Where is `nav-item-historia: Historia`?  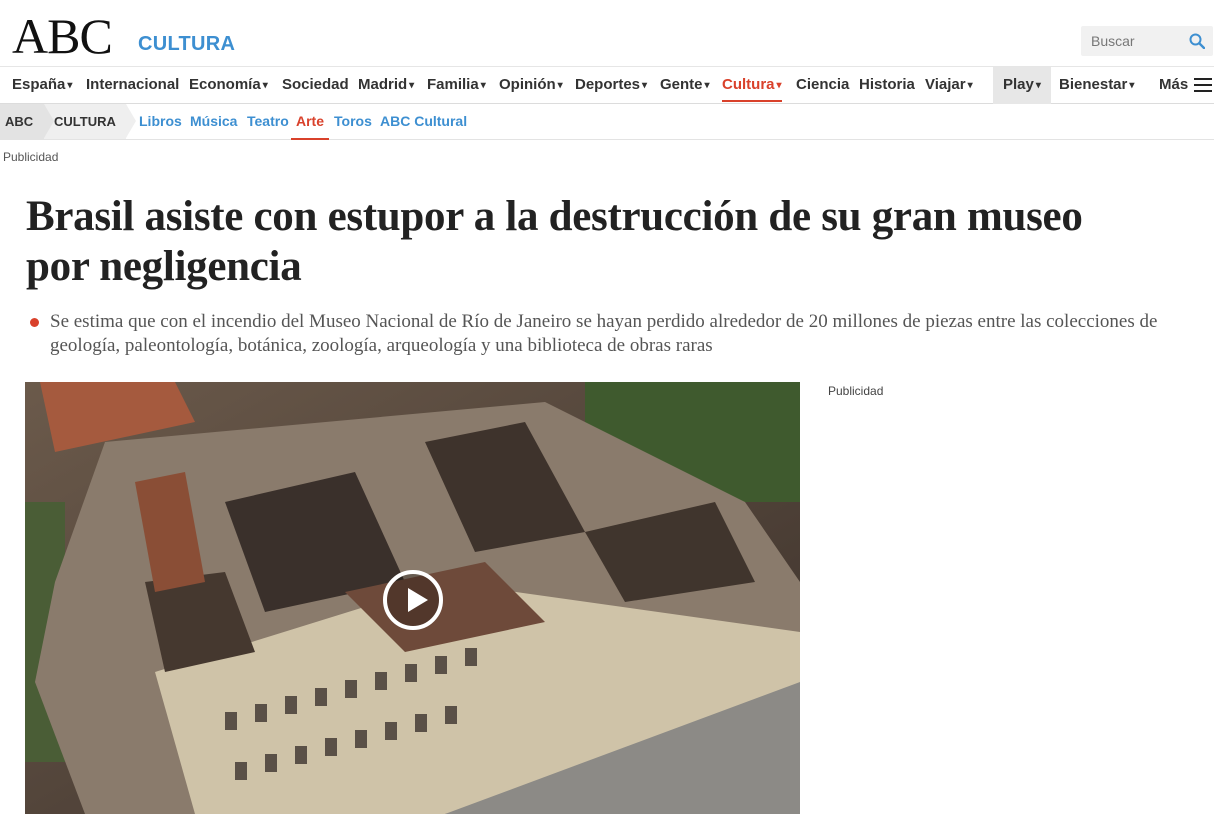
nav-item-historia: Historia is located at coordinates (887, 85).